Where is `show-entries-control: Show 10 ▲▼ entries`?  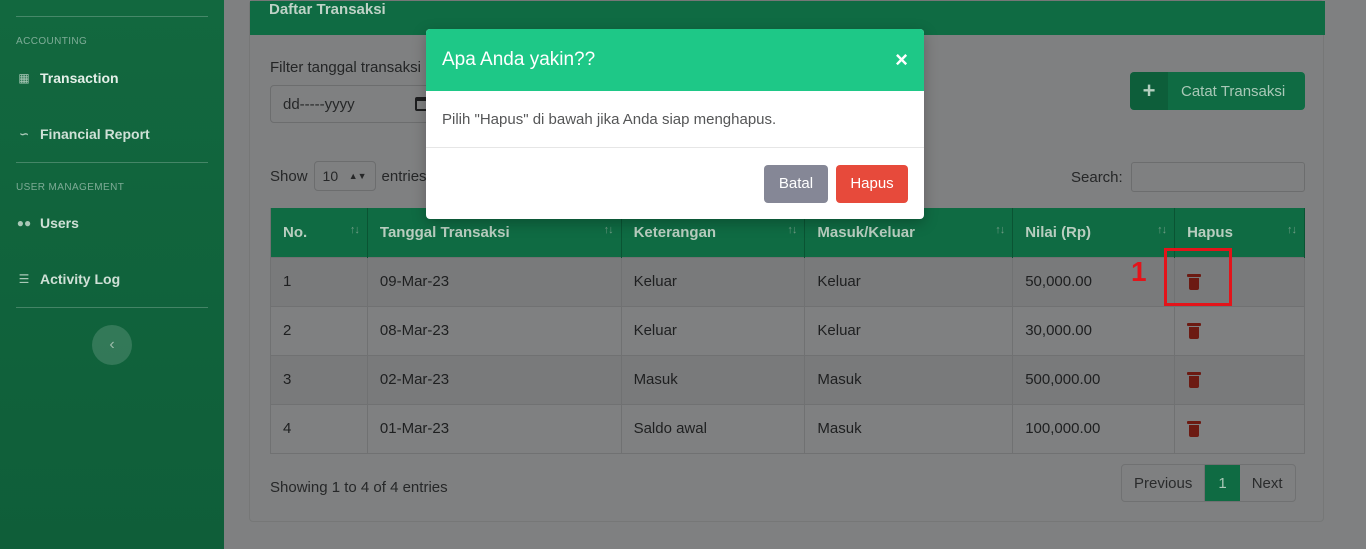 show-entries-control: Show 10 ▲▼ entries is located at coordinates (348, 176).